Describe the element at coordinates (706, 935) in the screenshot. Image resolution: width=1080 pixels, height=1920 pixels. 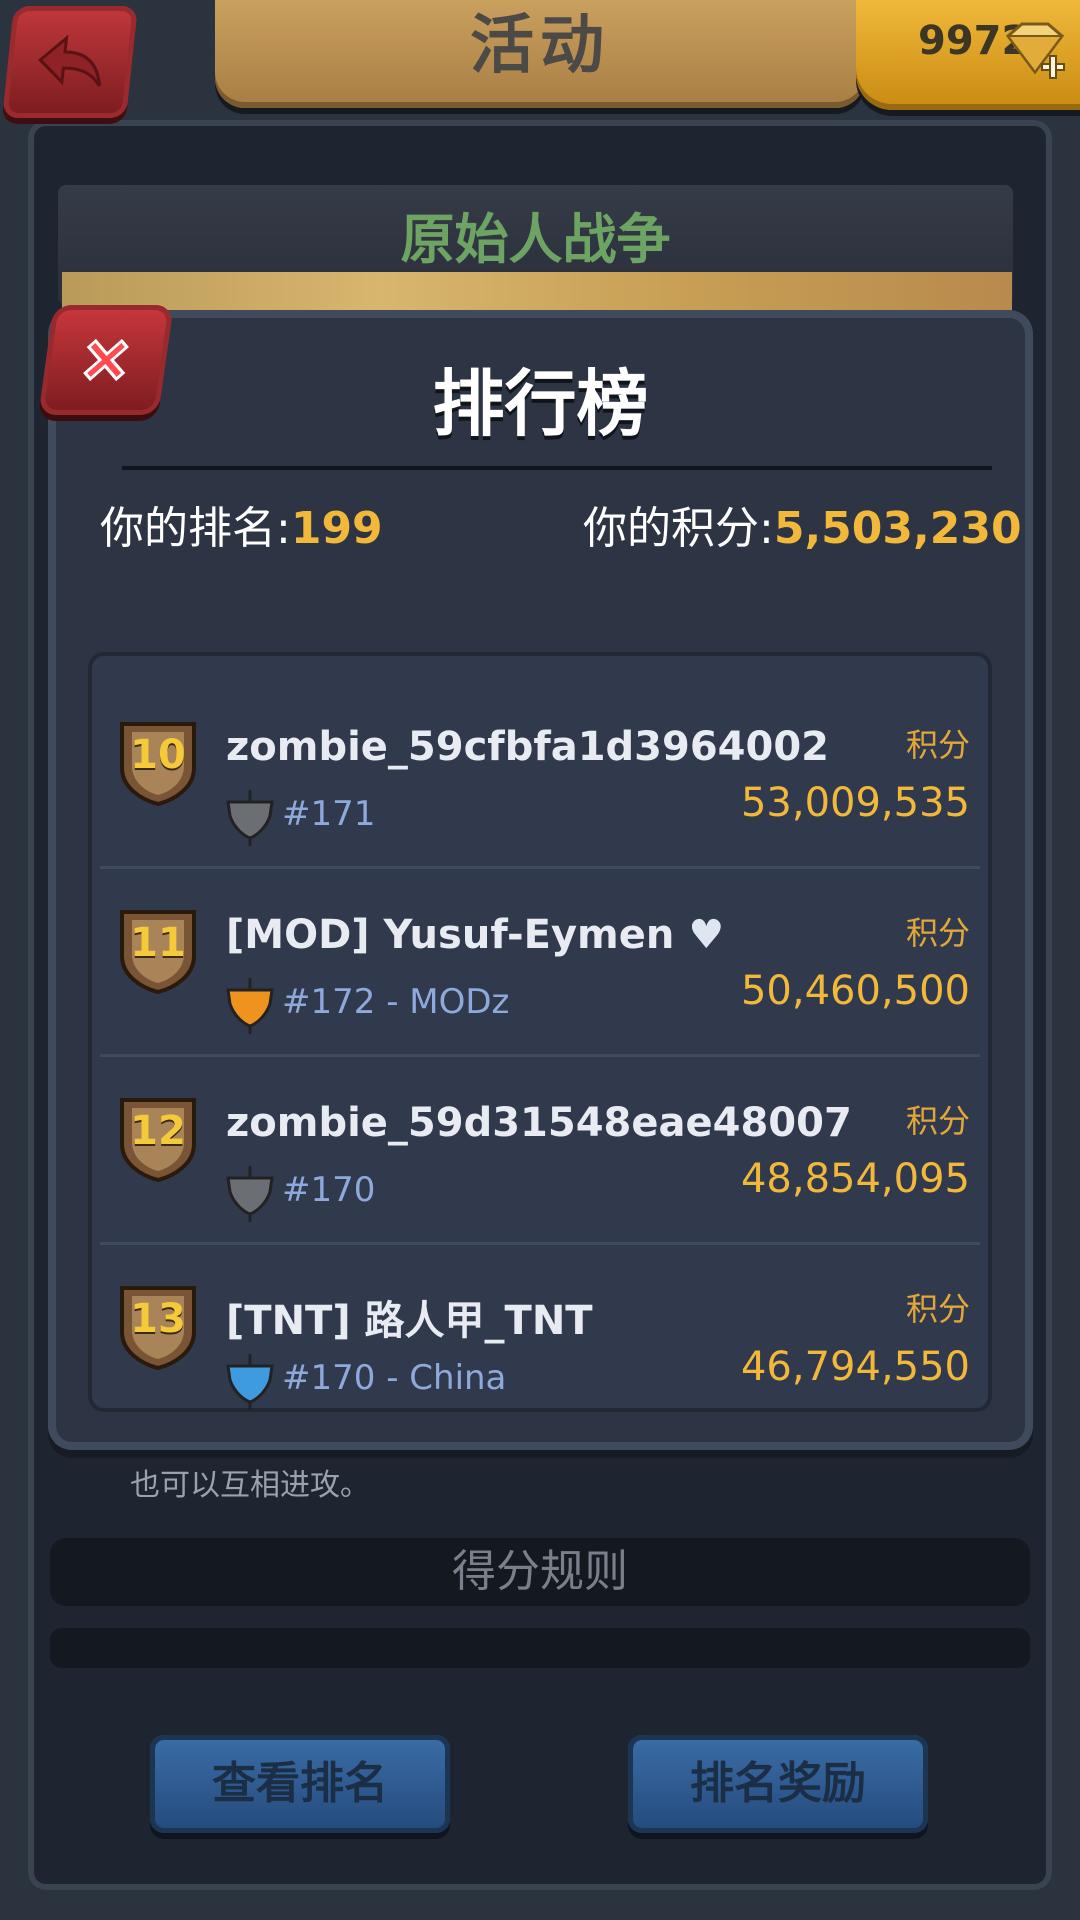
I see `heart-icon: ♥` at that location.